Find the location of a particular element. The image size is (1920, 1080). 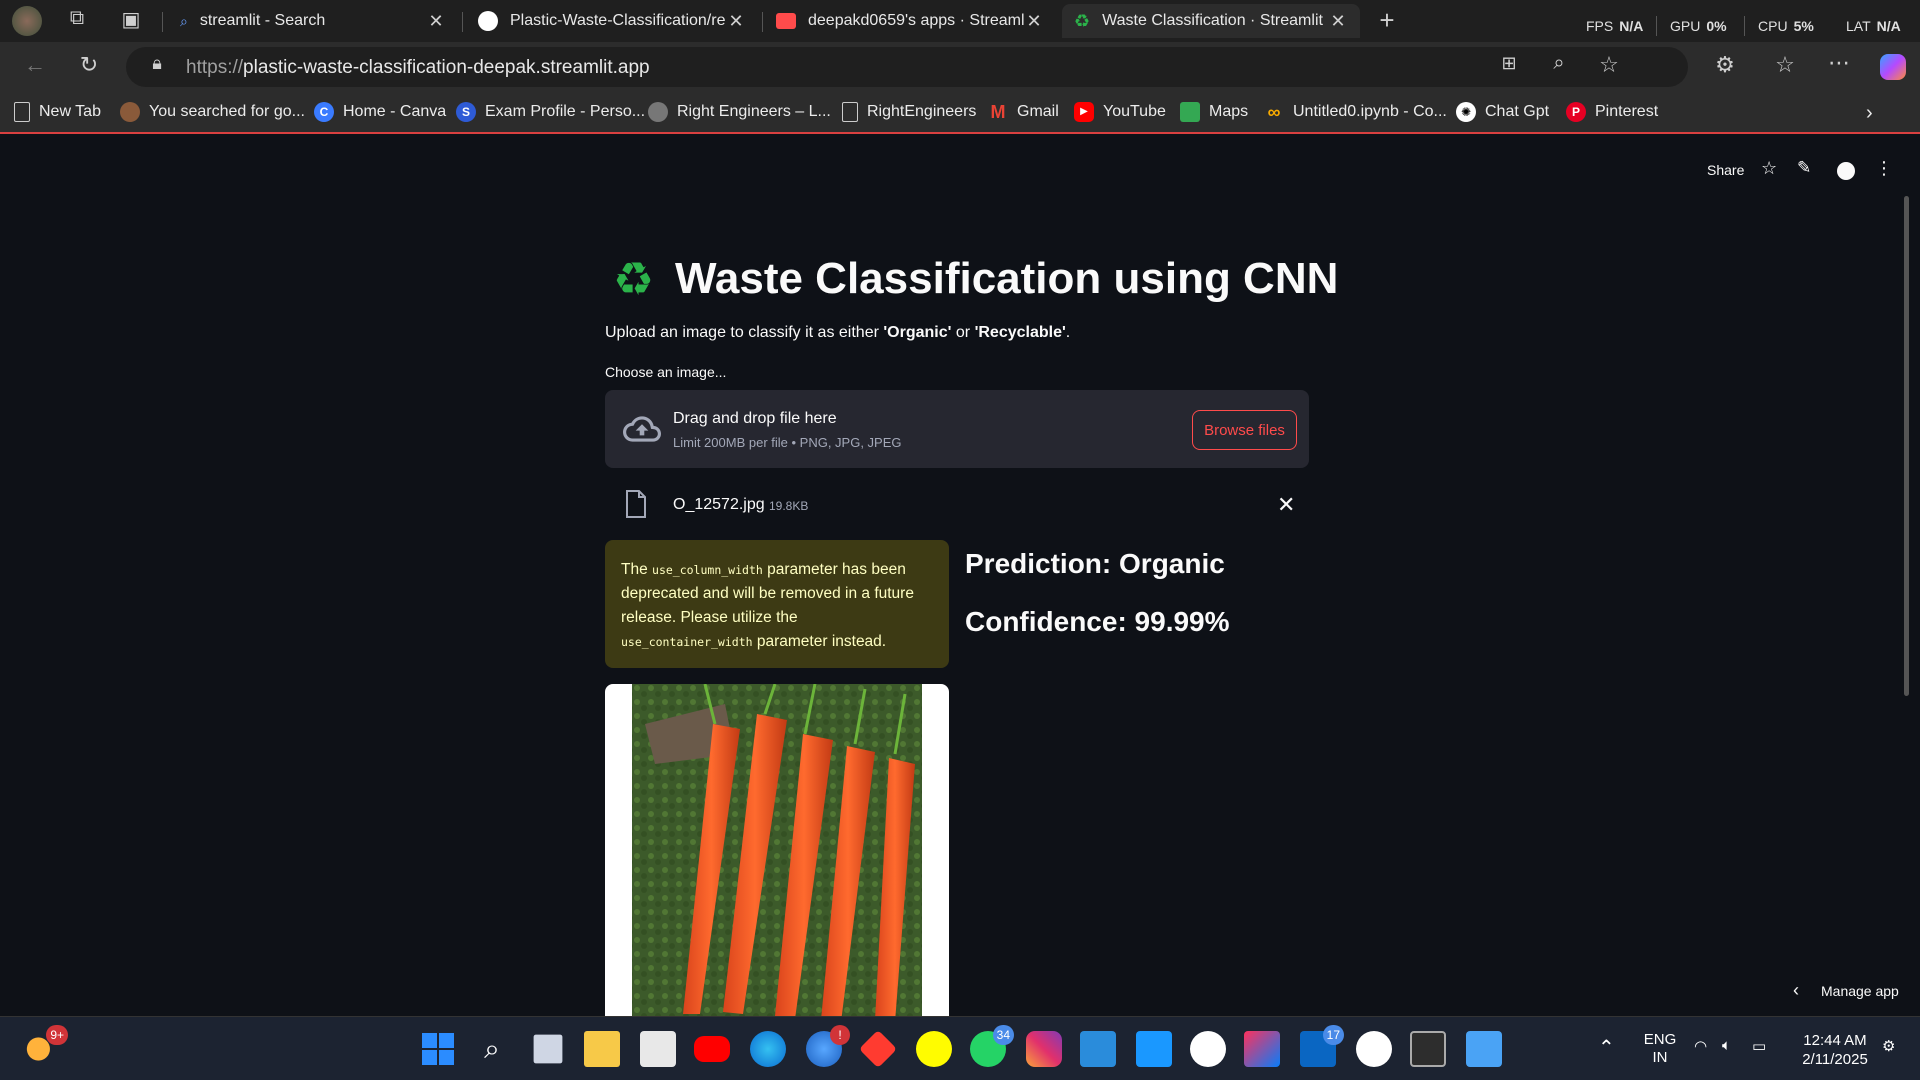

cloud-upload-icon is located at coordinates (642, 429).